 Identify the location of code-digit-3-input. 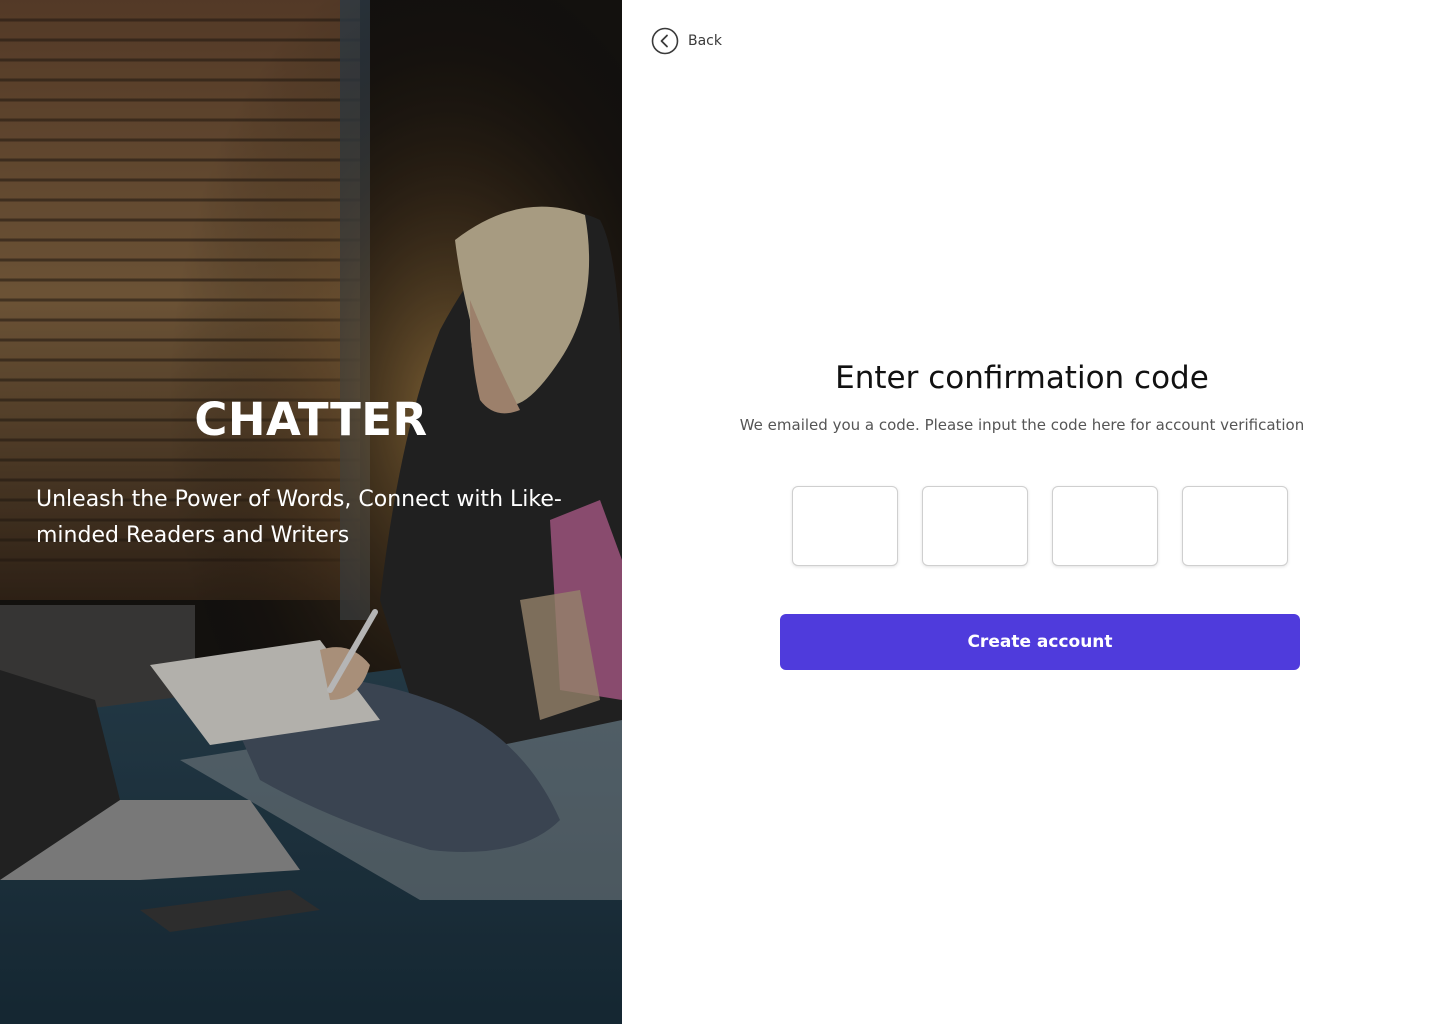
(1105, 526).